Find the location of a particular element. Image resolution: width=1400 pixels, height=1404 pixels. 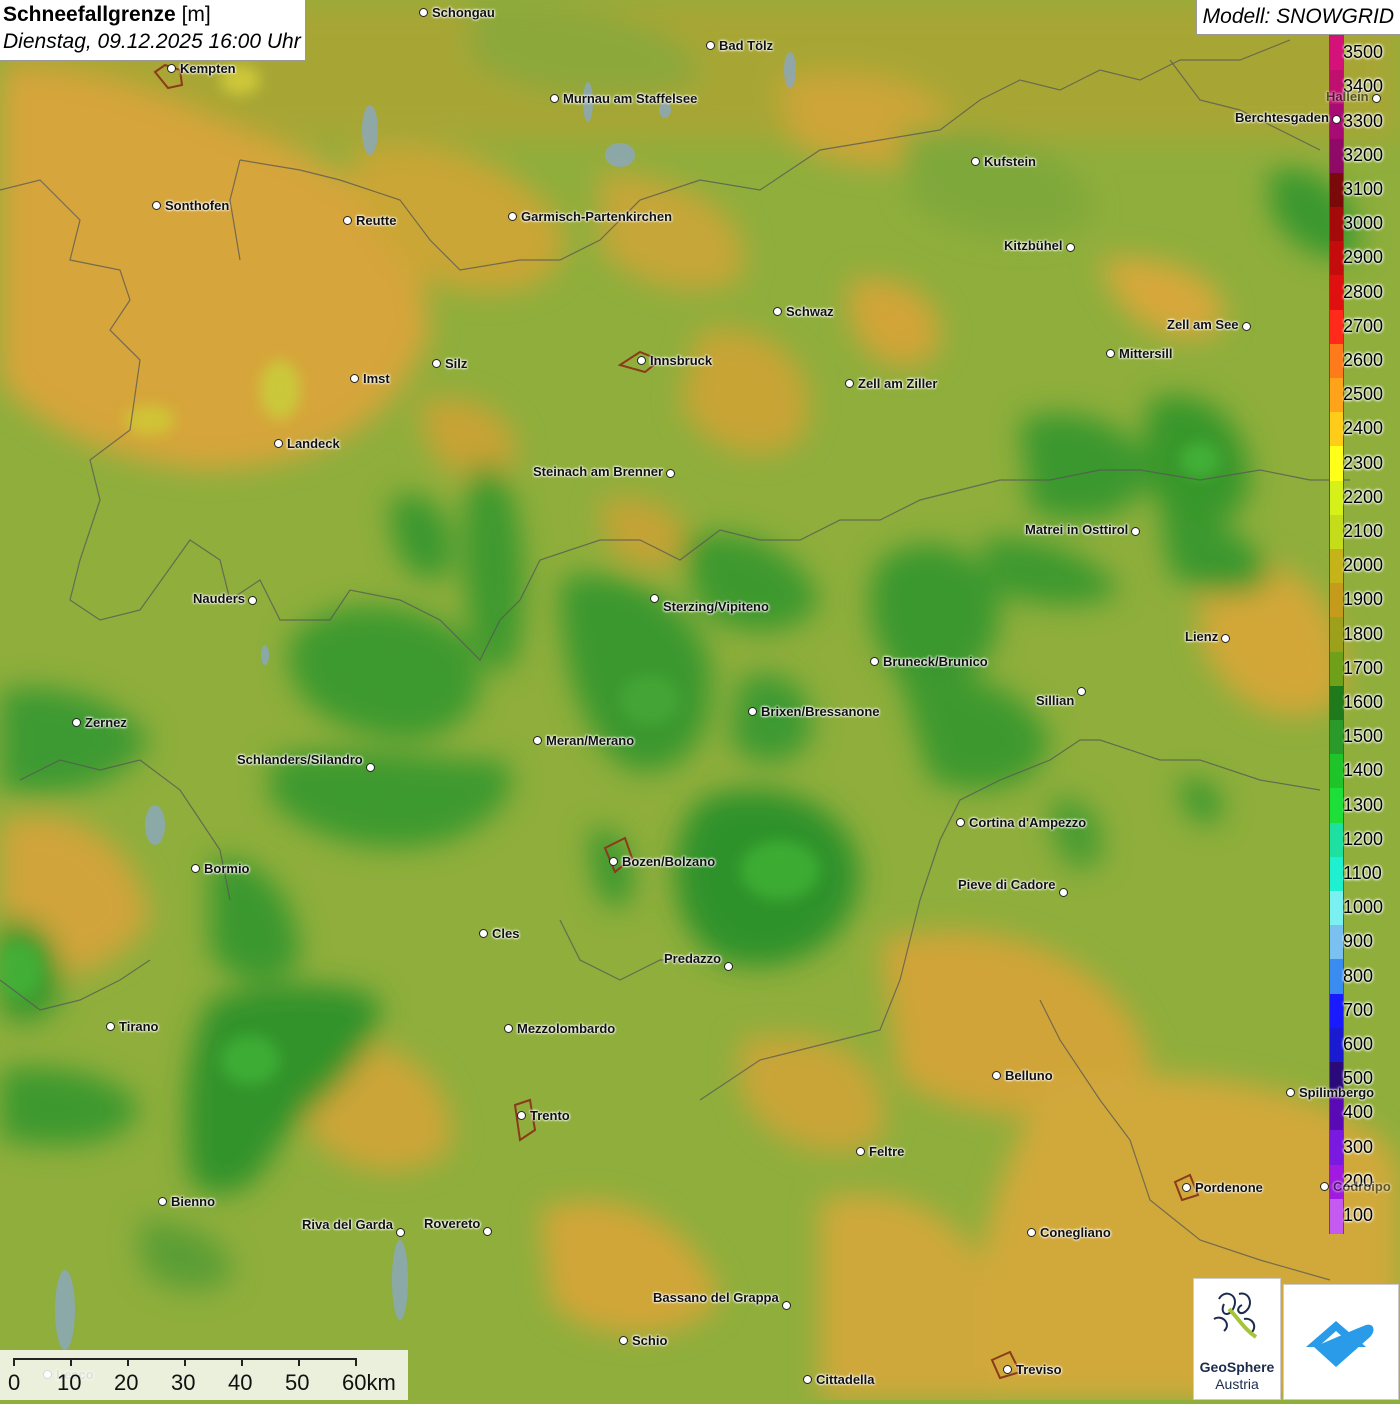

city-label: Conegliano is located at coordinates (1075, 1232).